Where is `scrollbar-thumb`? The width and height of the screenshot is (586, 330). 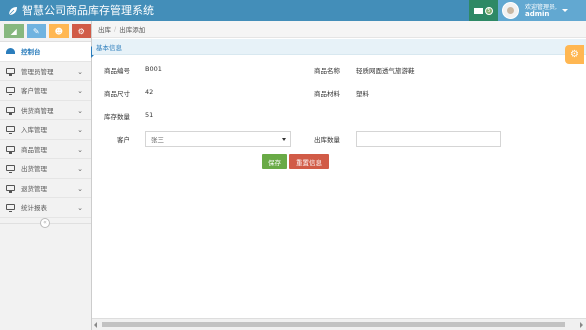
scrollbar-thumb is located at coordinates (333, 324).